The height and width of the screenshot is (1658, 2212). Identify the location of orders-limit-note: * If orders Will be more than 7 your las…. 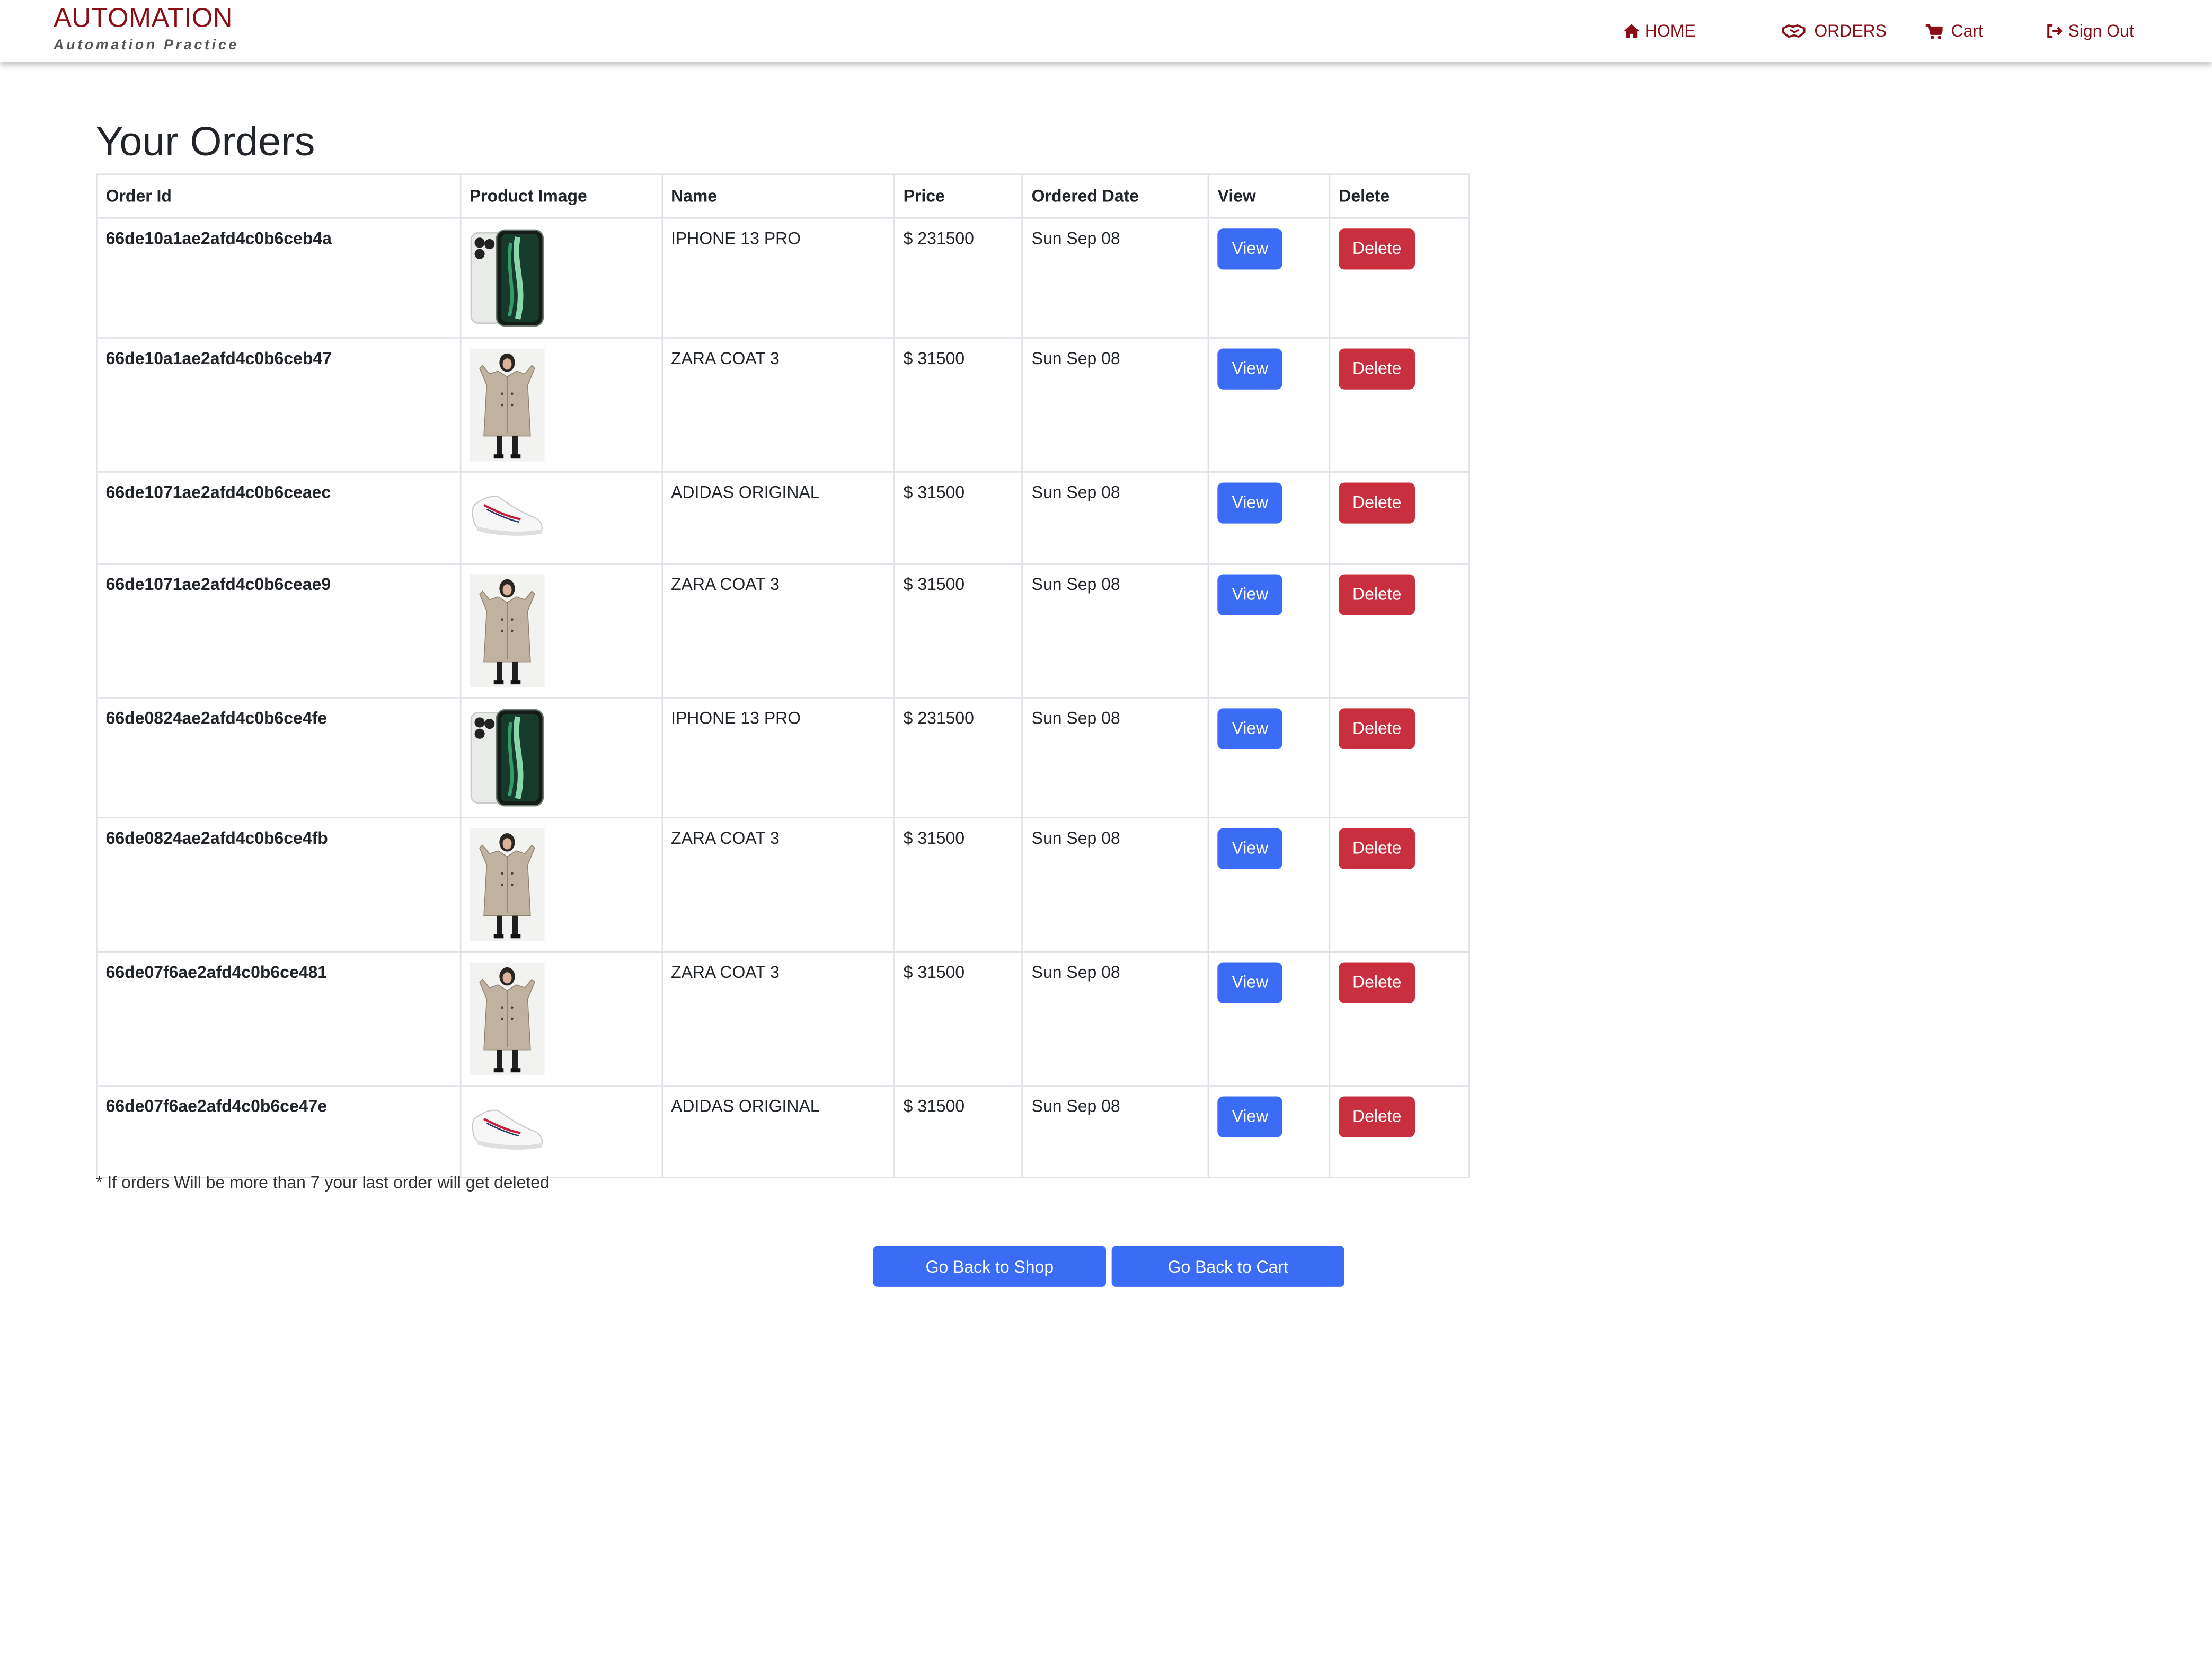
(323, 1182).